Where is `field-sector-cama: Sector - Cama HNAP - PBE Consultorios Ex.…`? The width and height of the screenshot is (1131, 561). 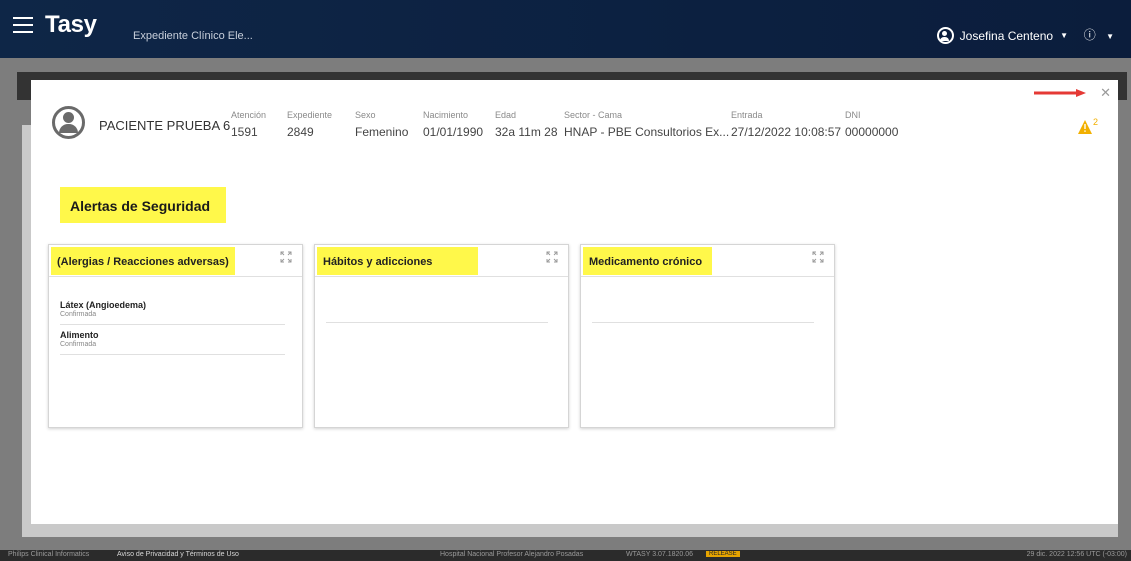 field-sector-cama: Sector - Cama HNAP - PBE Consultorios Ex.… is located at coordinates (647, 124).